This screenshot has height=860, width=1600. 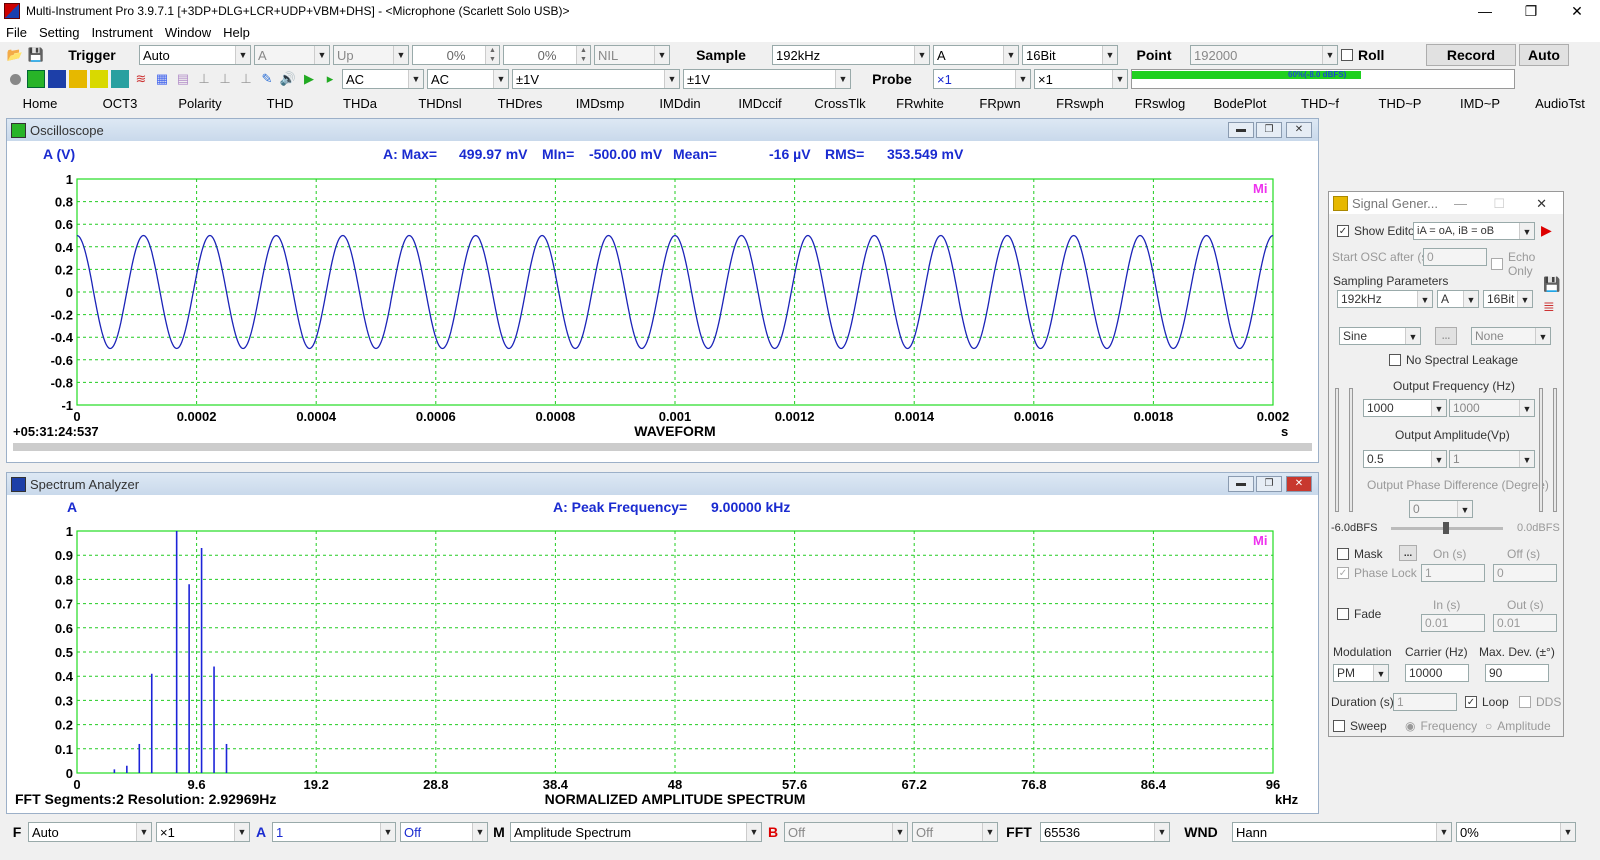 I want to click on level-slider-b, so click(x=1541, y=450).